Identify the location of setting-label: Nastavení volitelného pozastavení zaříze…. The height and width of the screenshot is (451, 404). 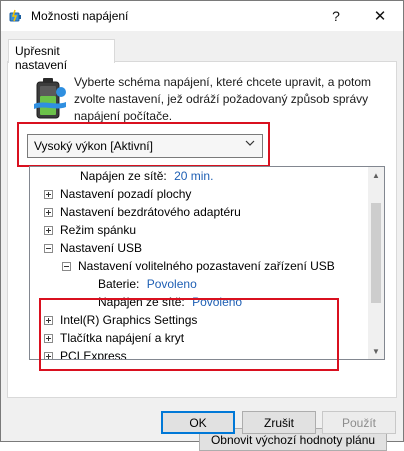
(206, 266).